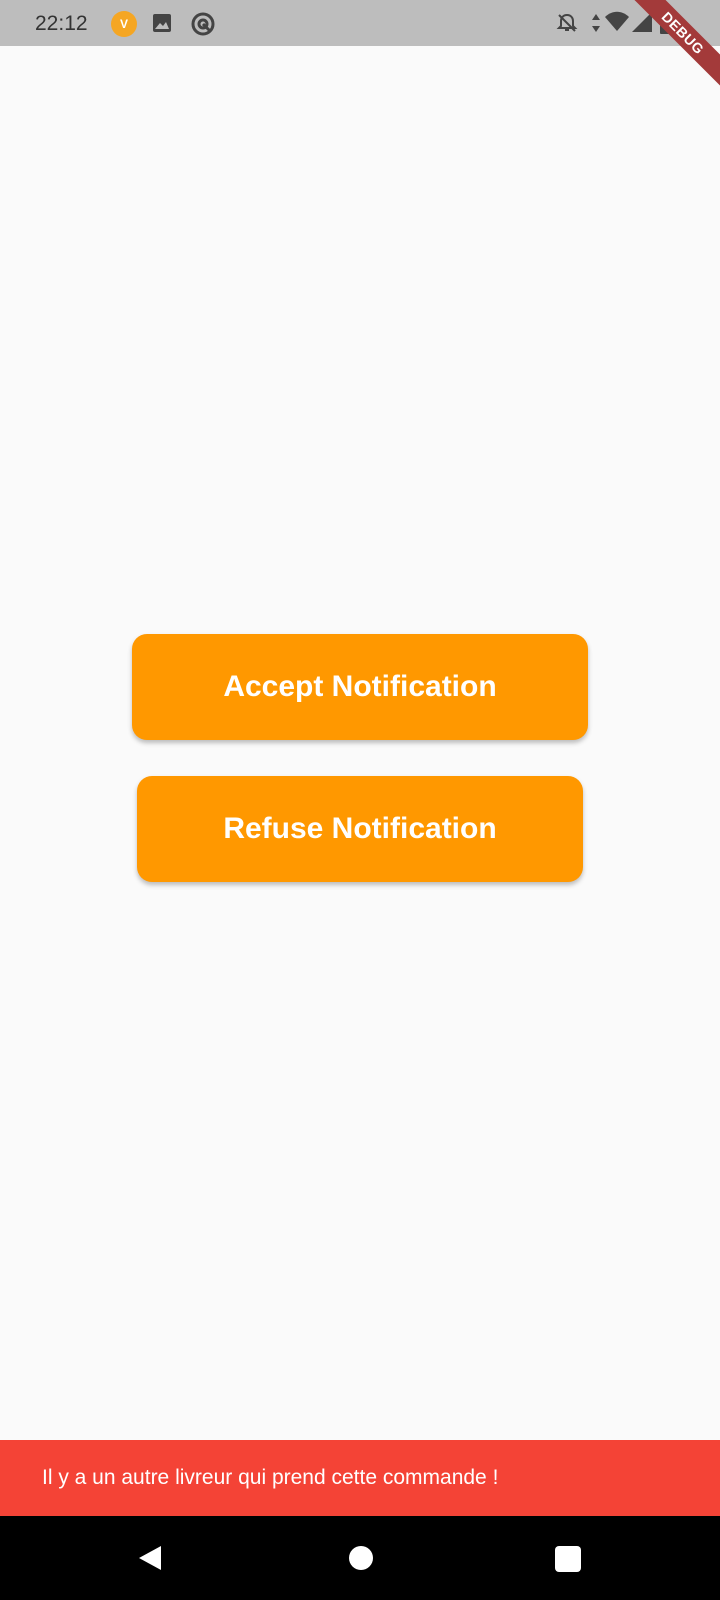 The height and width of the screenshot is (1600, 720). I want to click on status-bar: 22:12 V, so click(360, 23).